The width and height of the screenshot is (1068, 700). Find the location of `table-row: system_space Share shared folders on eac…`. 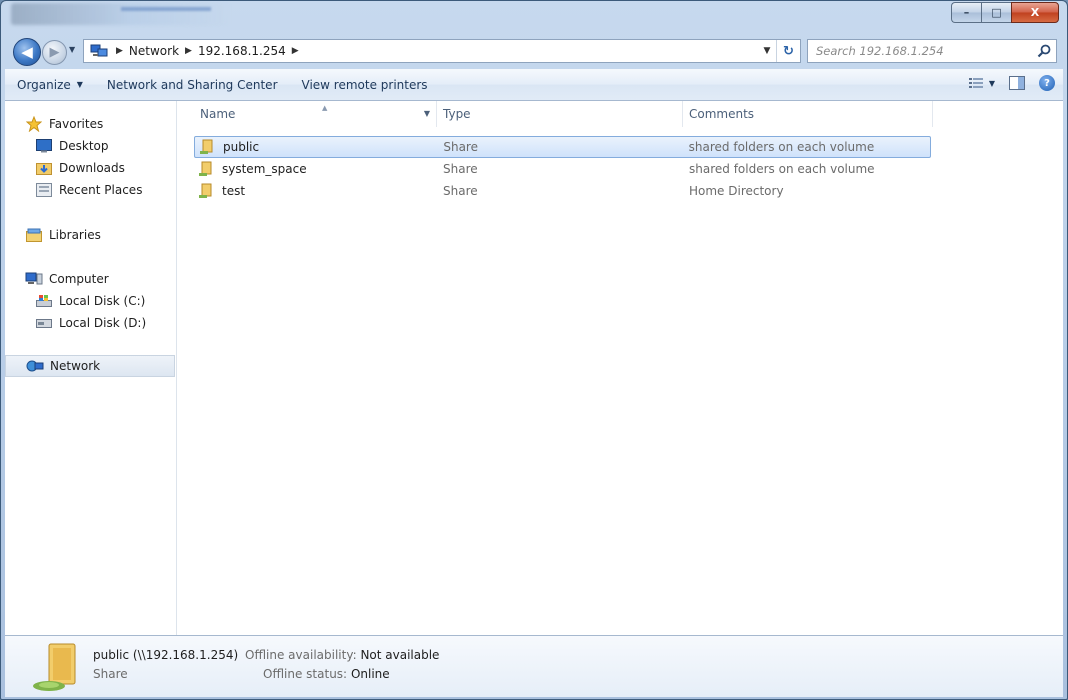

table-row: system_space Share shared folders on eac… is located at coordinates (562, 169).